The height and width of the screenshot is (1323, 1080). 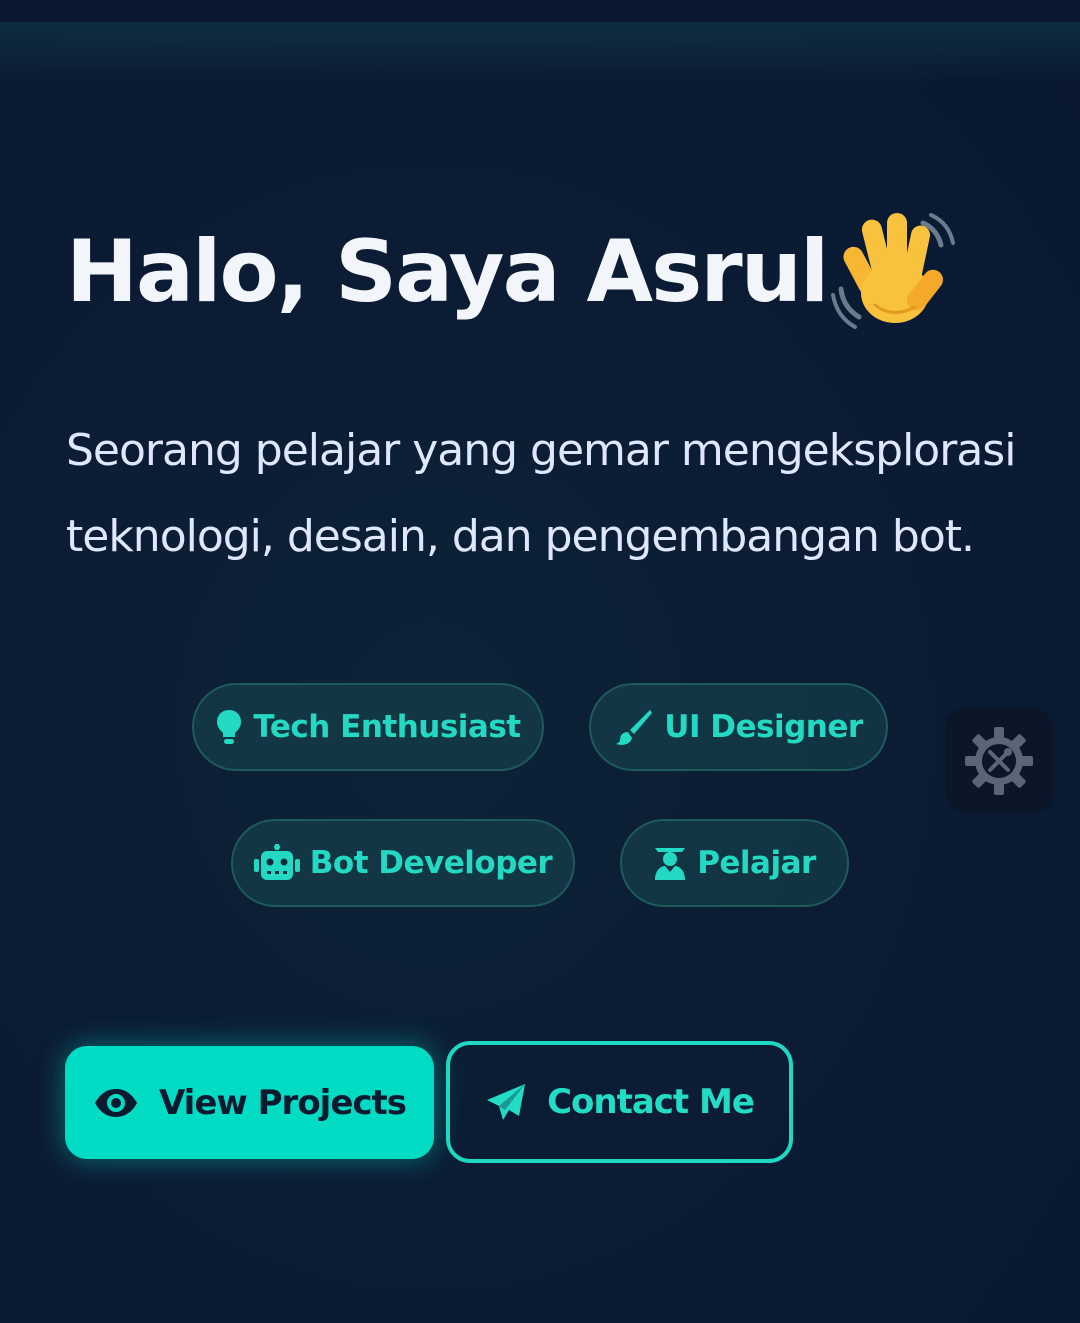 I want to click on view-projects-button: View Projects, so click(x=249, y=1102).